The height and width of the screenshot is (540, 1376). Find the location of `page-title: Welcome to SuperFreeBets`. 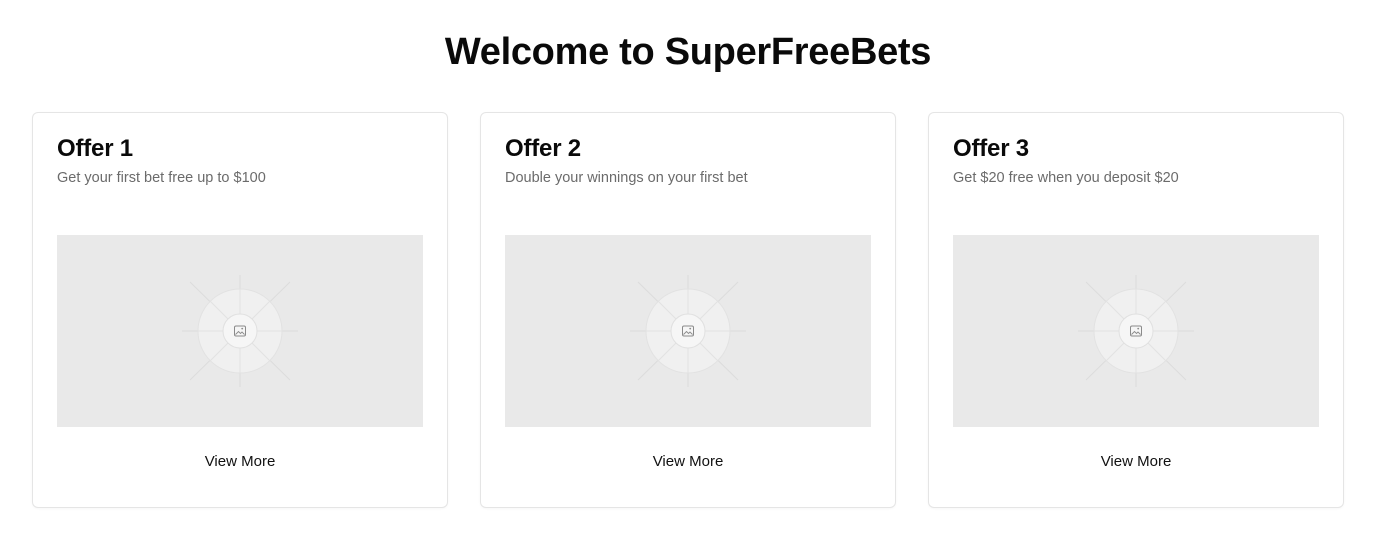

page-title: Welcome to SuperFreeBets is located at coordinates (688, 52).